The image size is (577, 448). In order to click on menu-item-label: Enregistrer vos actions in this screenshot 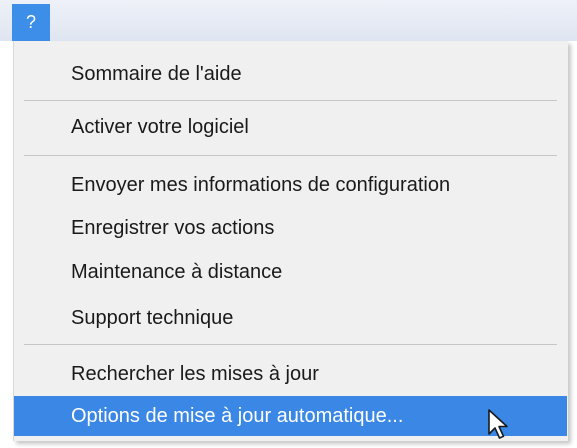, I will do `click(173, 227)`.